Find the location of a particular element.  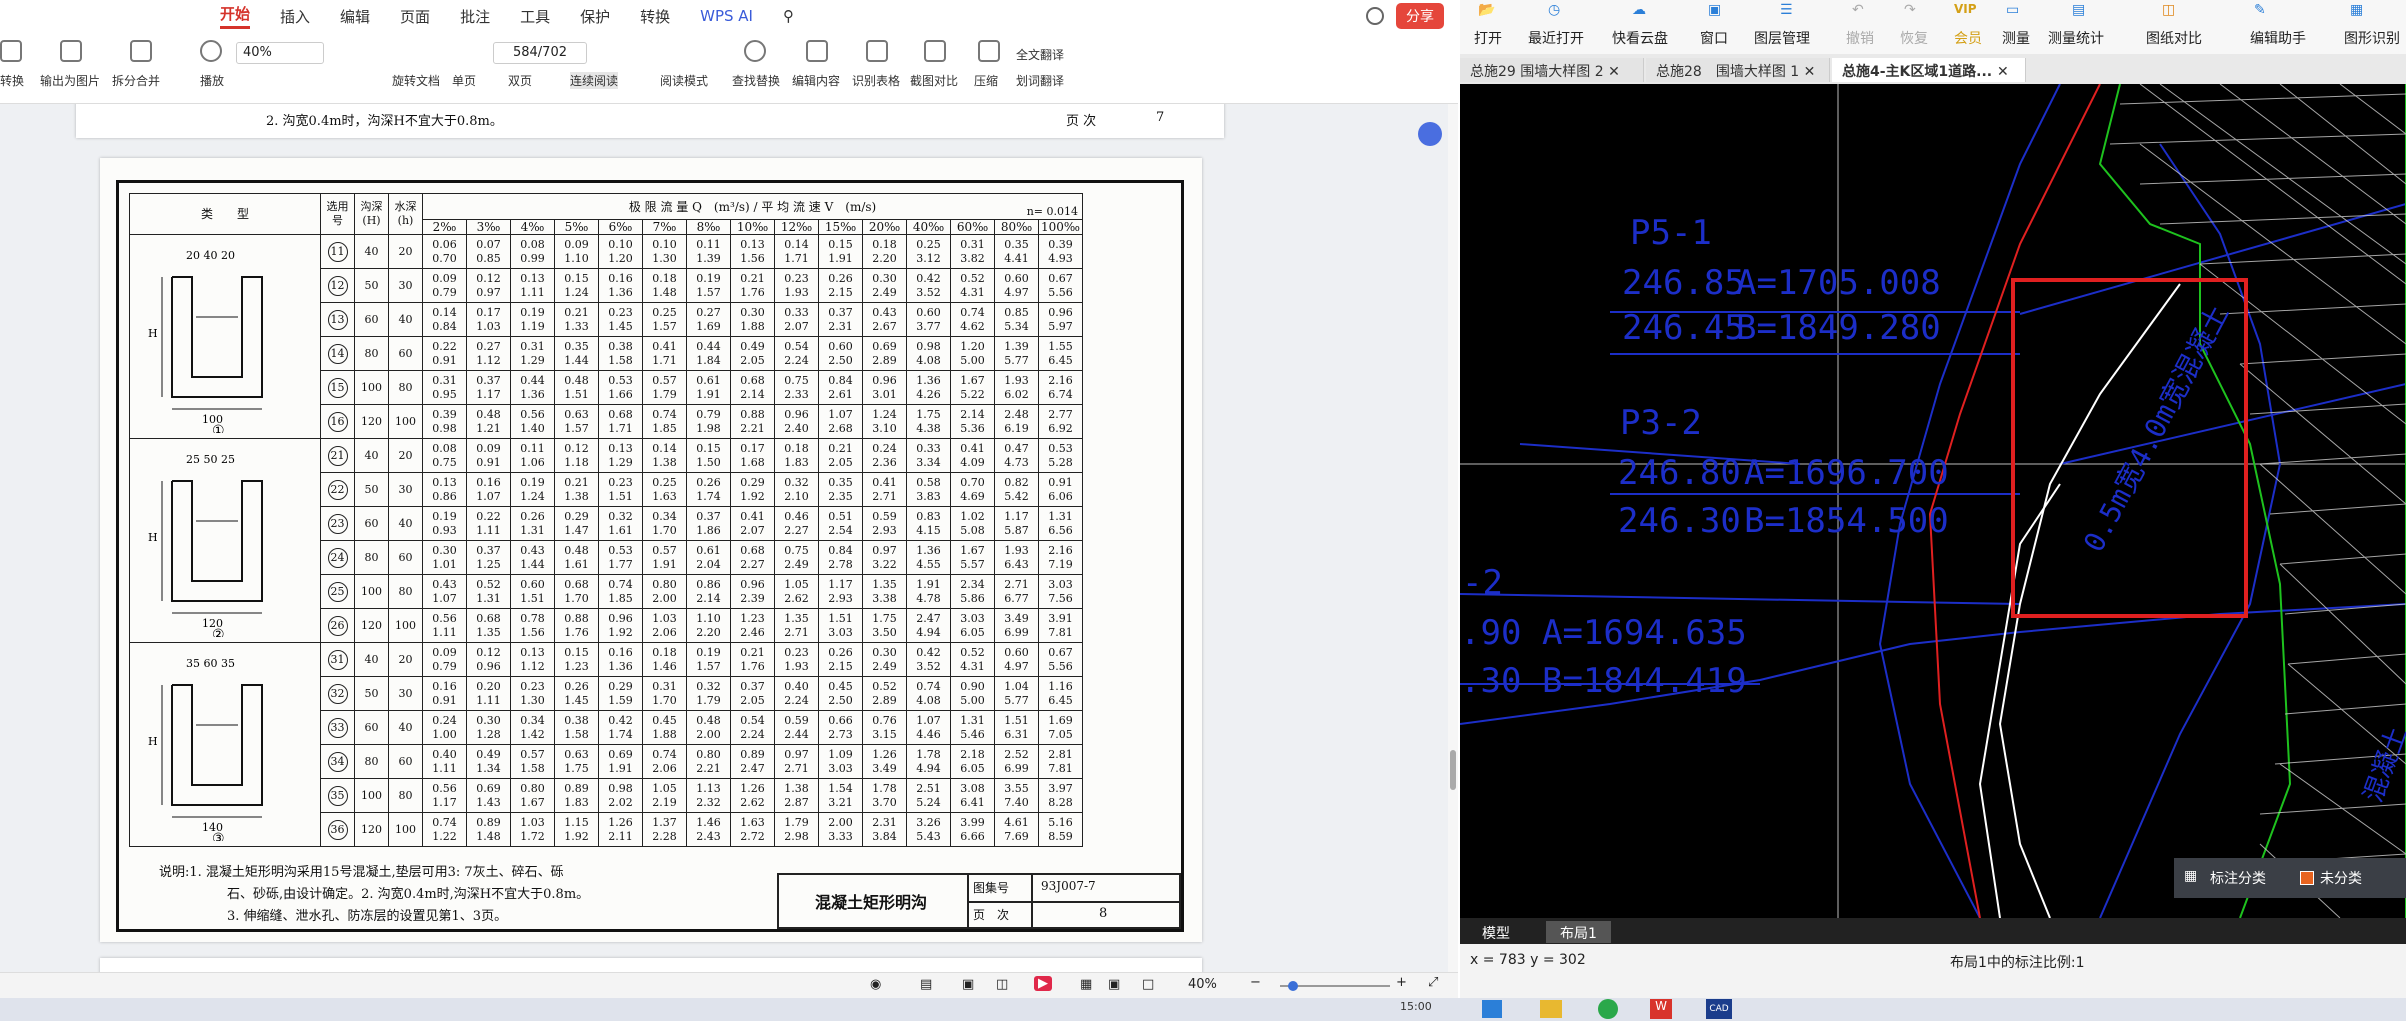

recent-button: 最近打开 is located at coordinates (1556, 38).